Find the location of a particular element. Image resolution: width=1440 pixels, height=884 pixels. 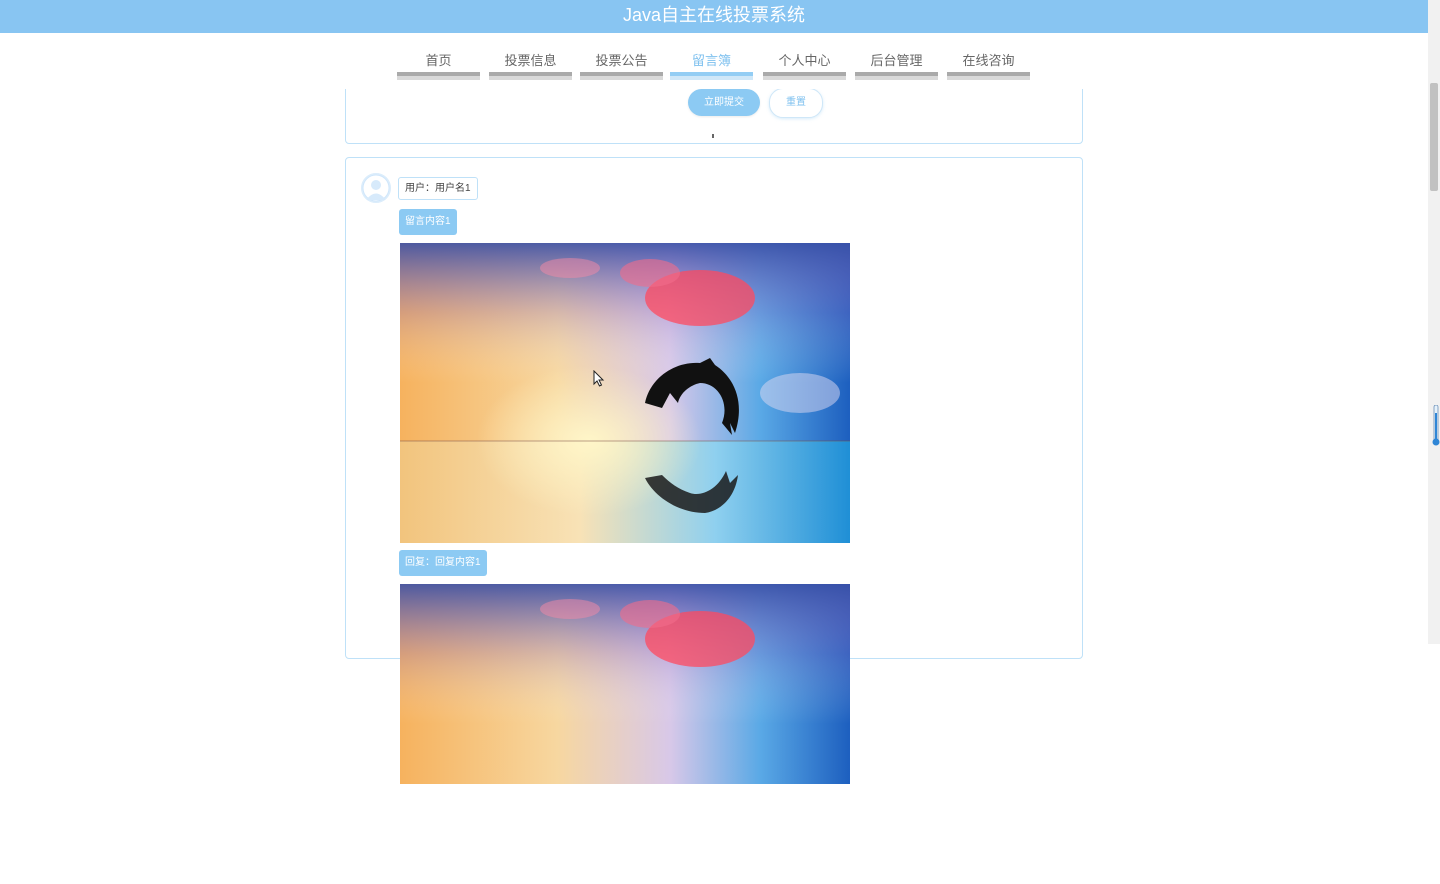

message-content: 留言内容1 is located at coordinates (428, 222).